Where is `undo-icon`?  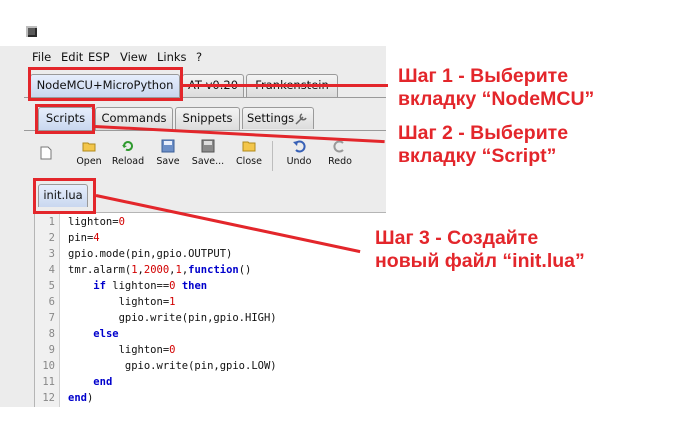 undo-icon is located at coordinates (299, 146).